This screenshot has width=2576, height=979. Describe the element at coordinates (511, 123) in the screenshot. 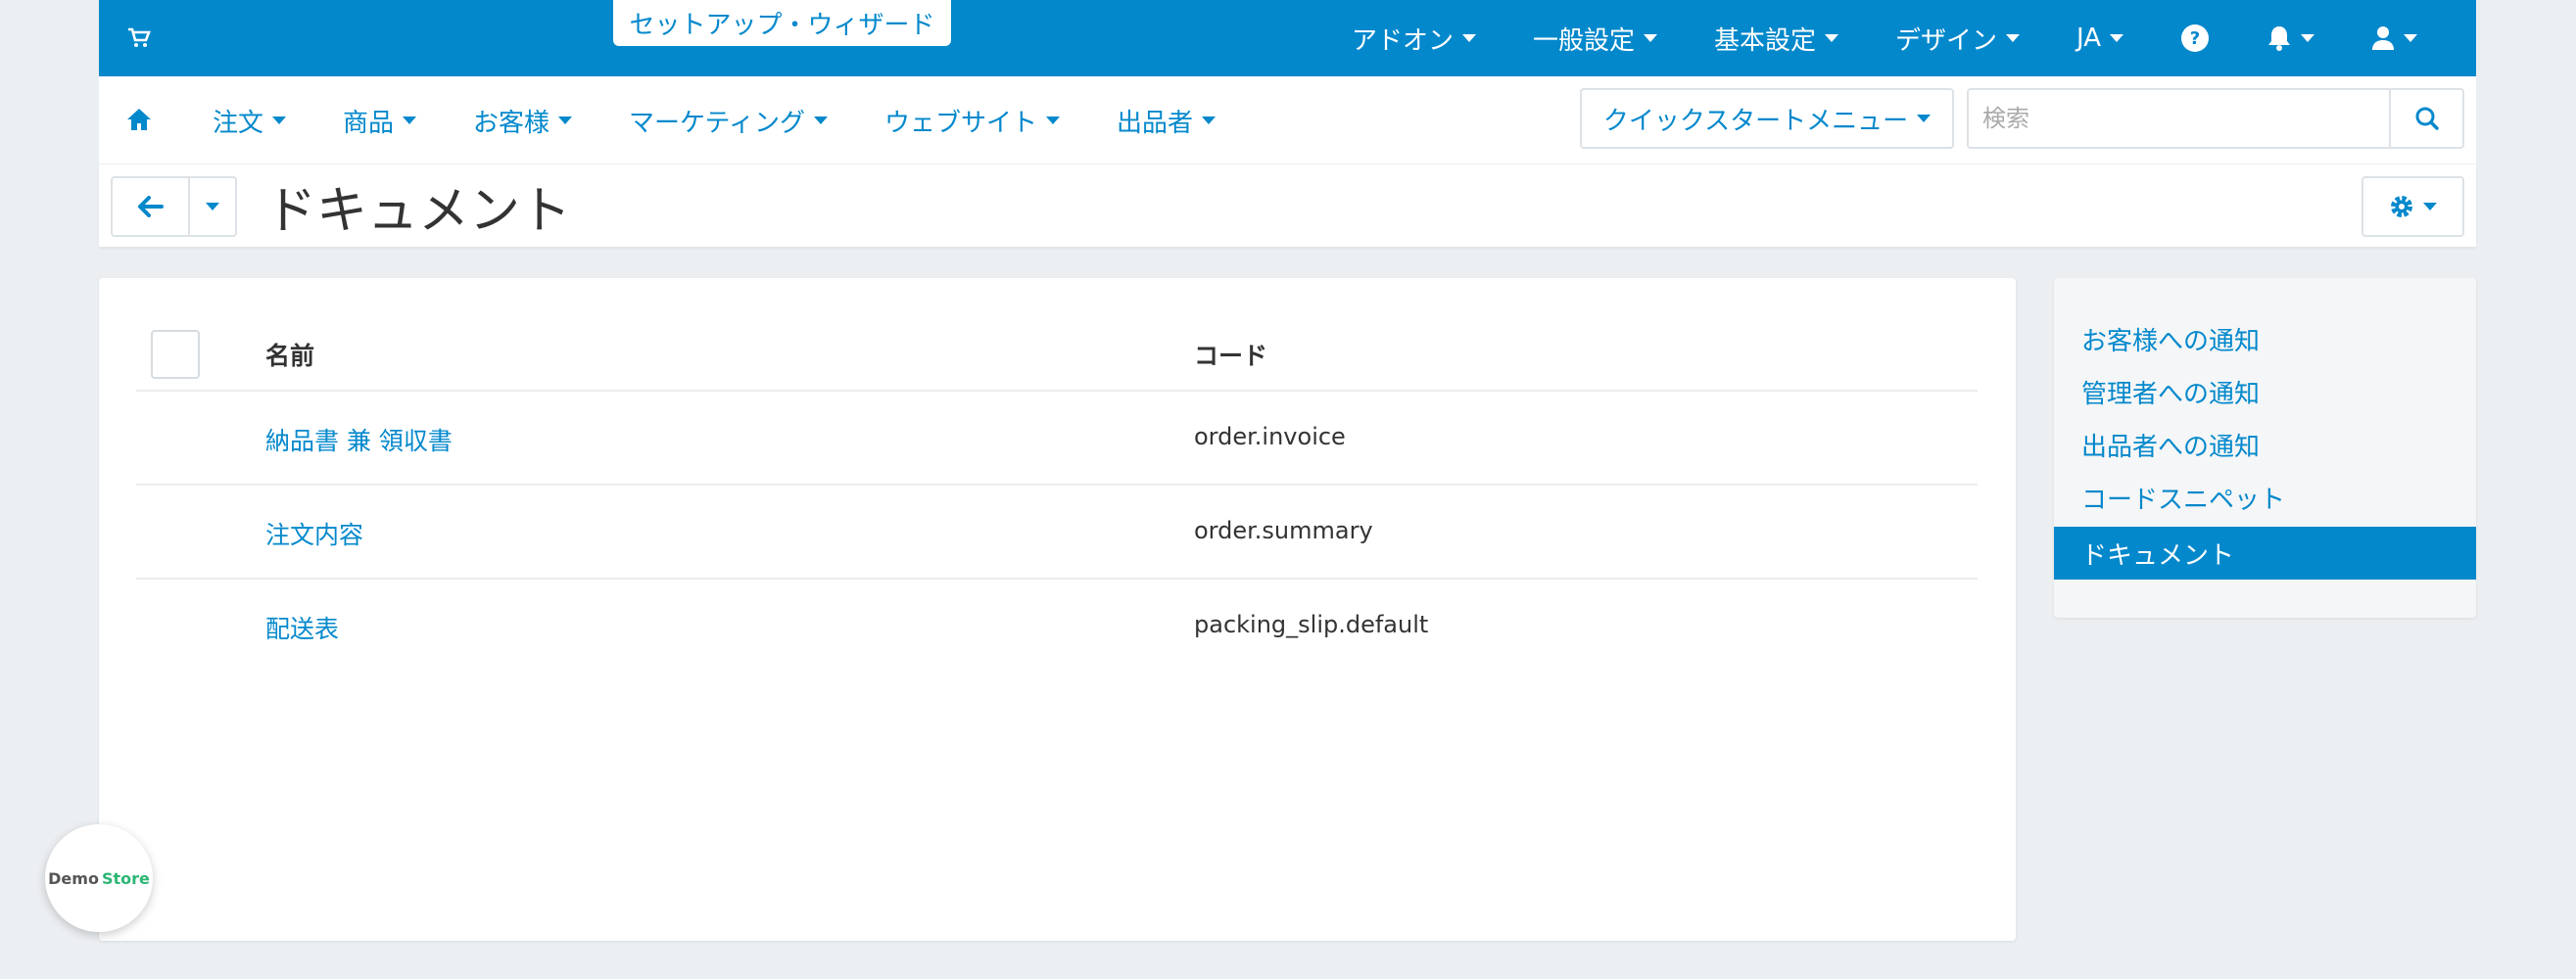

I see `nav-customers-label: お客様` at that location.